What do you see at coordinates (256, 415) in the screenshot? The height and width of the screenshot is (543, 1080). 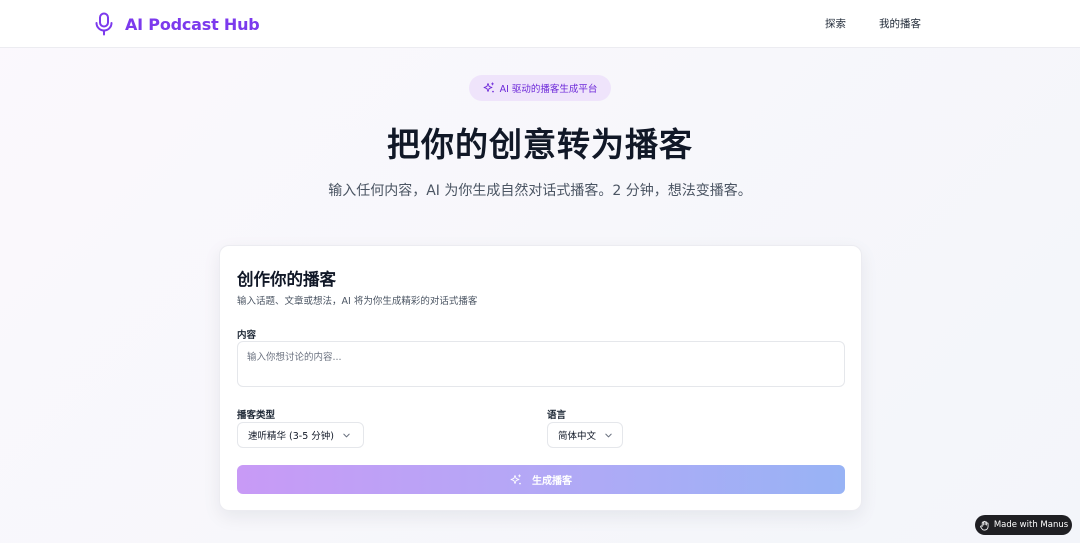 I see `podcast-type-label: 播客类型` at bounding box center [256, 415].